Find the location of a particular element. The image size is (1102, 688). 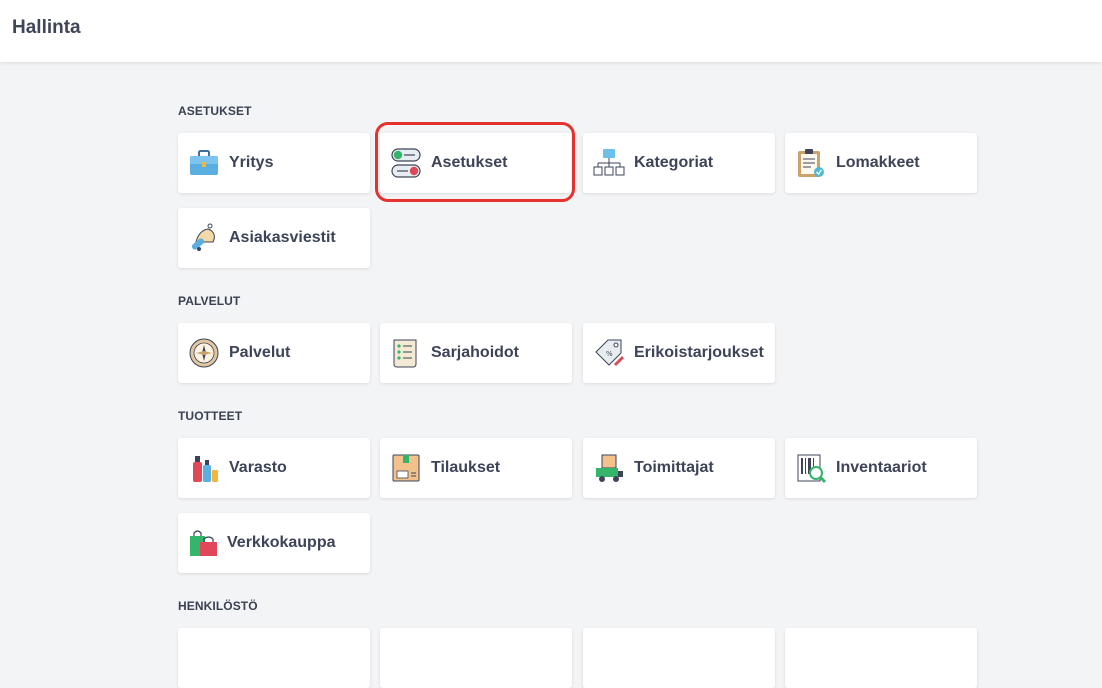

card-verkkokauppa: Verkkokauppa is located at coordinates (274, 543).